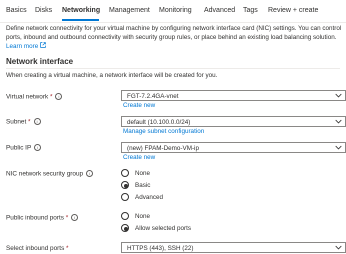 This screenshot has height=254, width=346. I want to click on tab-monitoring: Monitoring, so click(175, 10).